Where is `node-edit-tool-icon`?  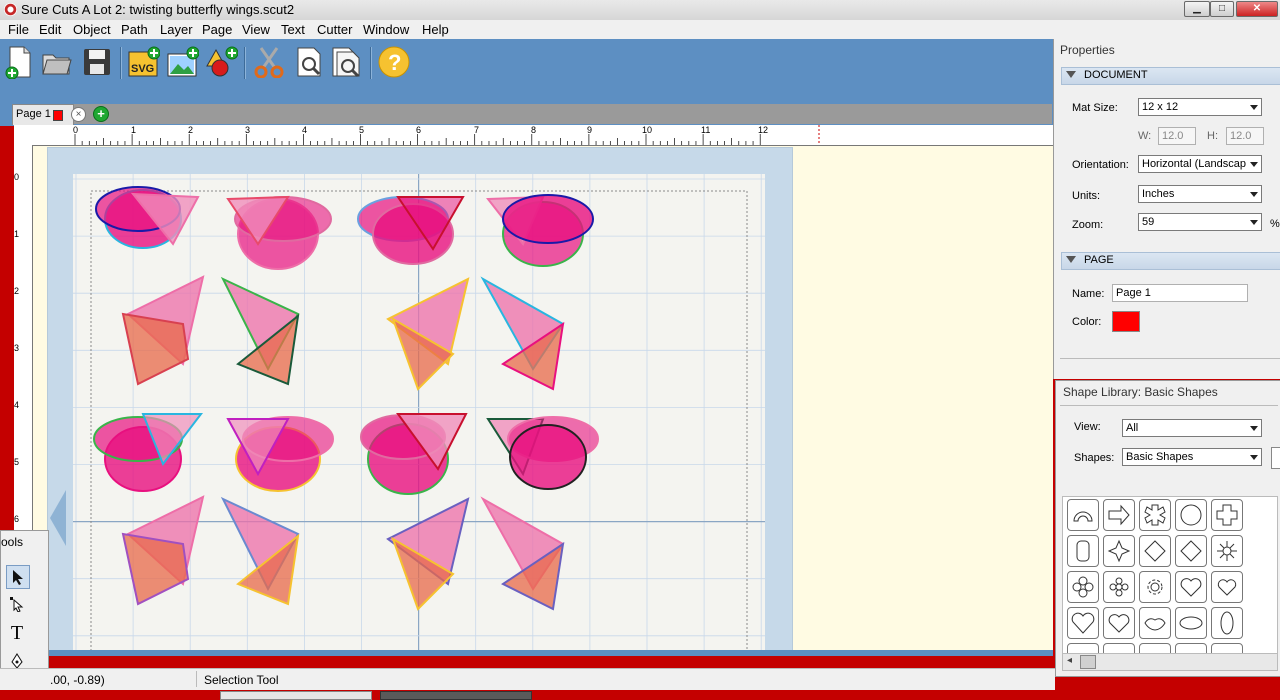 node-edit-tool-icon is located at coordinates (17, 604).